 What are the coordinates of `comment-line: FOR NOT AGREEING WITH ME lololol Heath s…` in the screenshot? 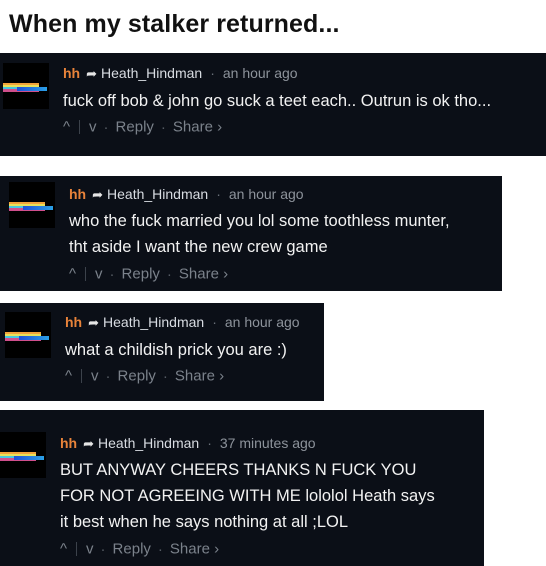 It's located at (247, 496).